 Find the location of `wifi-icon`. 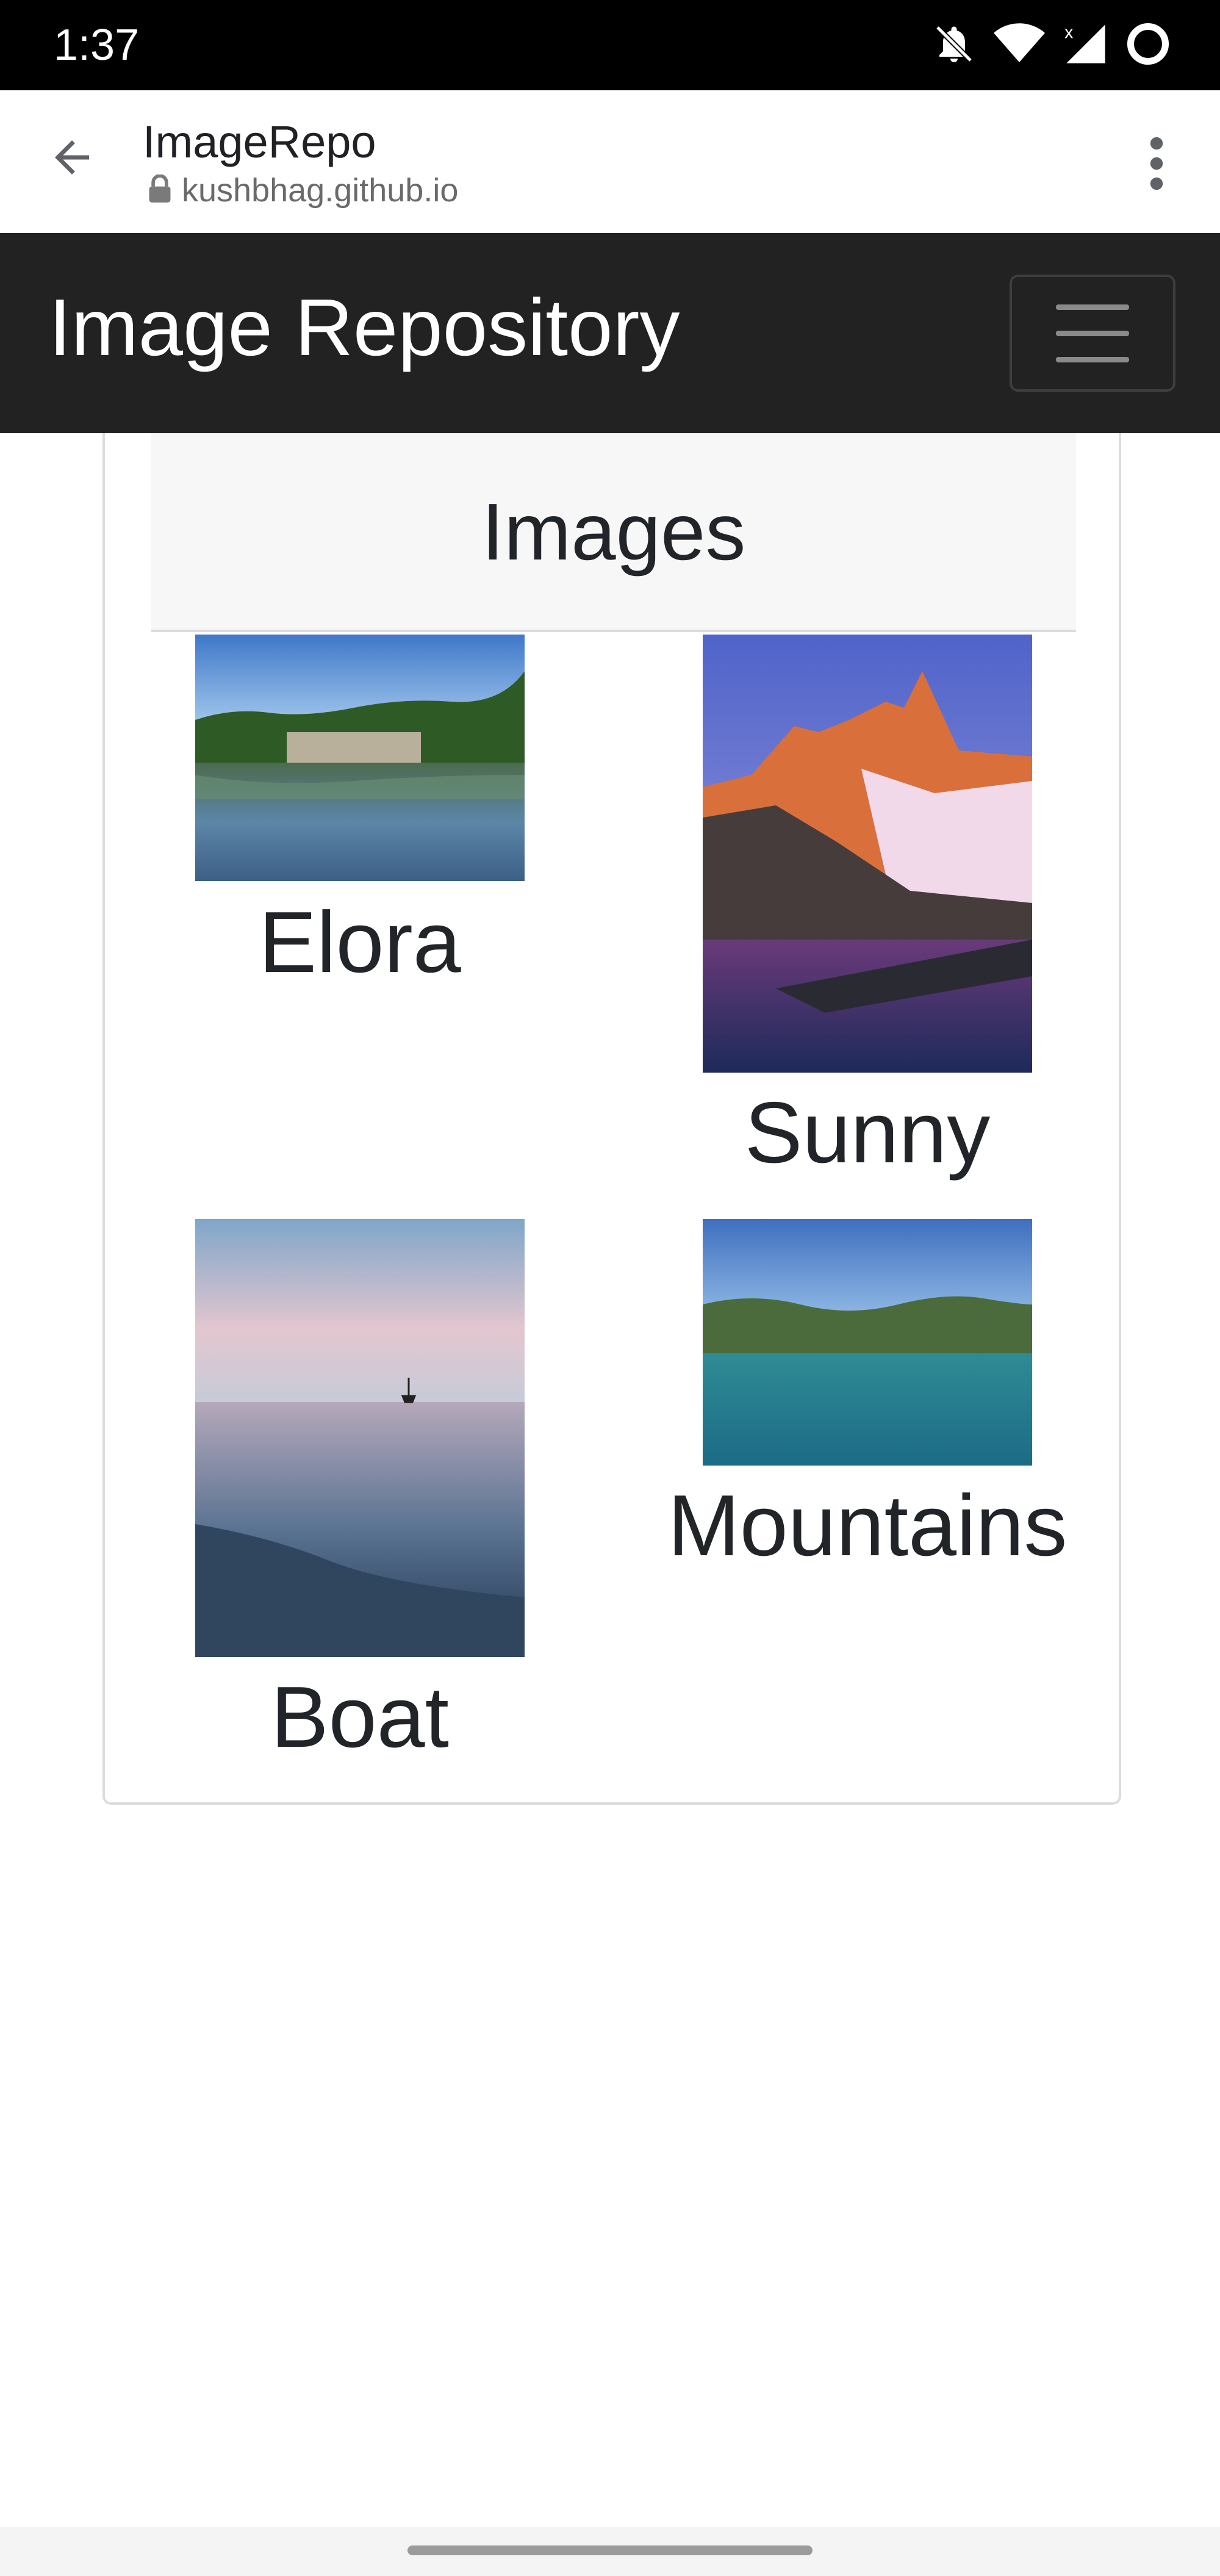

wifi-icon is located at coordinates (1019, 45).